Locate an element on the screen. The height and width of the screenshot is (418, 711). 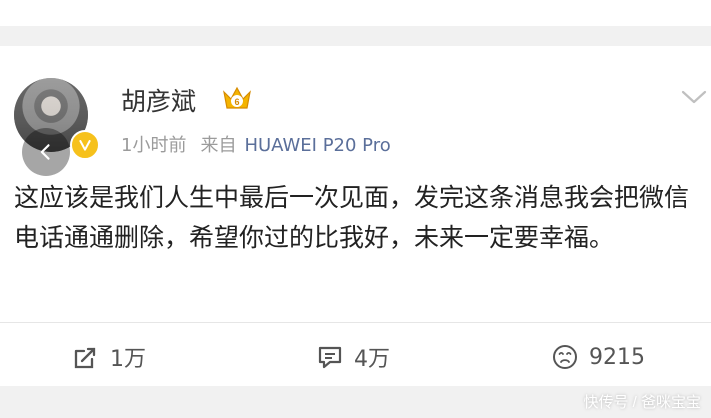
verified-badge is located at coordinates (85, 145).